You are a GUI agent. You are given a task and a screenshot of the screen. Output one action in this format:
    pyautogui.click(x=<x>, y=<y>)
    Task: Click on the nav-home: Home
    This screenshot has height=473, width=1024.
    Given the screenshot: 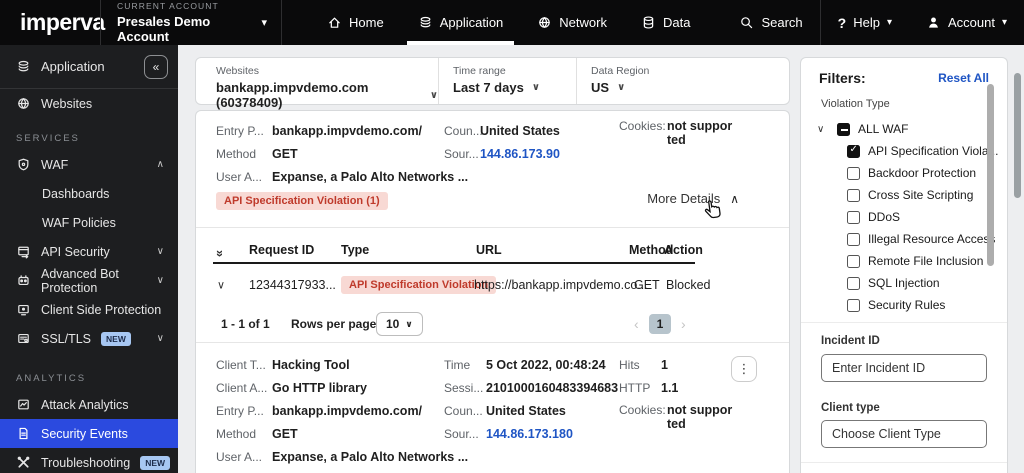 What is the action you would take?
    pyautogui.click(x=355, y=22)
    